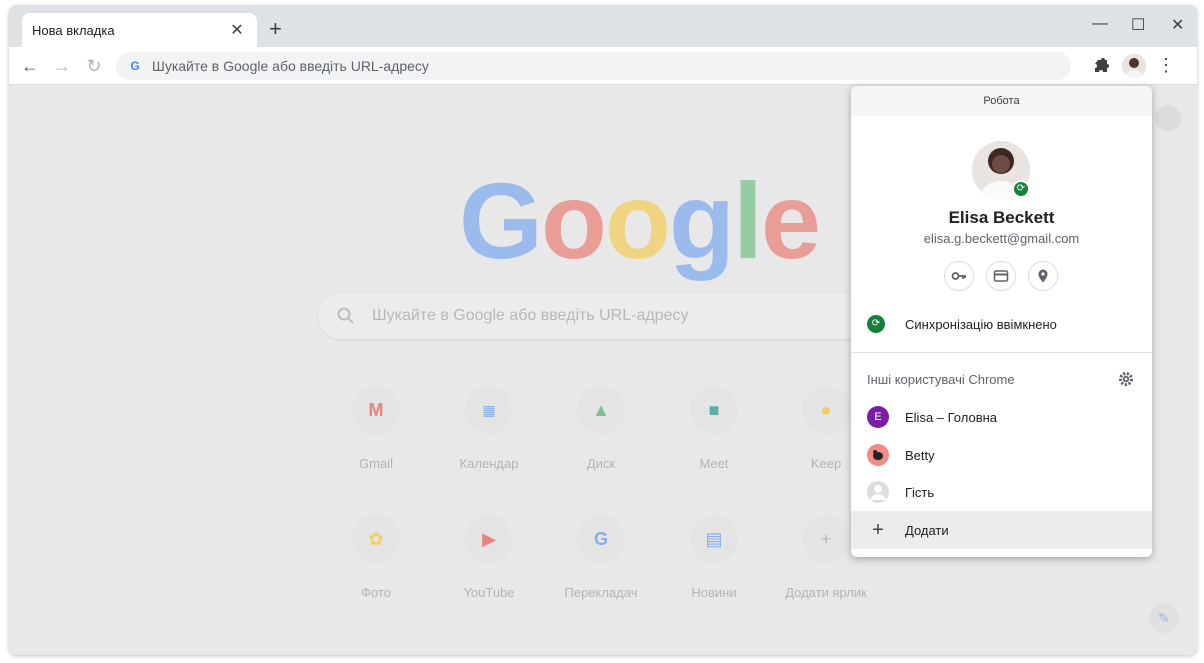 Image resolution: width=1204 pixels, height=663 pixels. I want to click on shortcut-news: ▤ Новини, so click(714, 557).